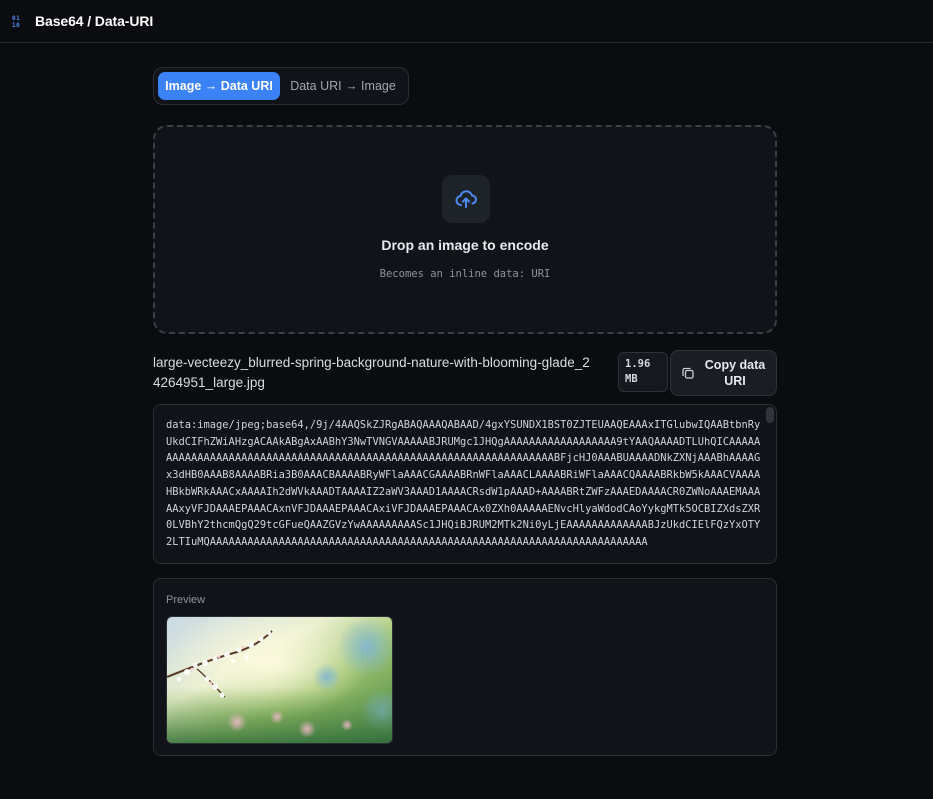  I want to click on app-header: 01 10 Base64 / Data-URI, so click(466, 21).